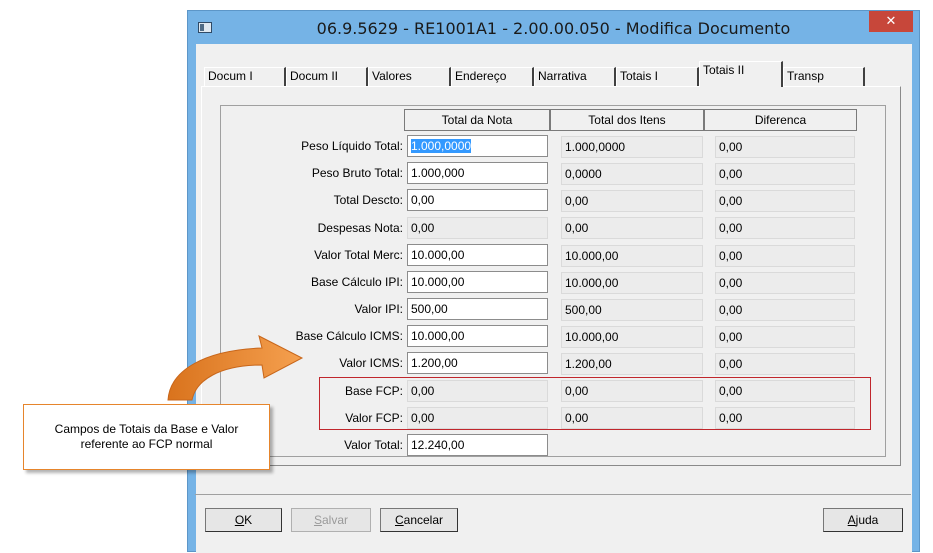 The image size is (933, 553). What do you see at coordinates (595, 403) in the screenshot?
I see `fcp-highlight-box` at bounding box center [595, 403].